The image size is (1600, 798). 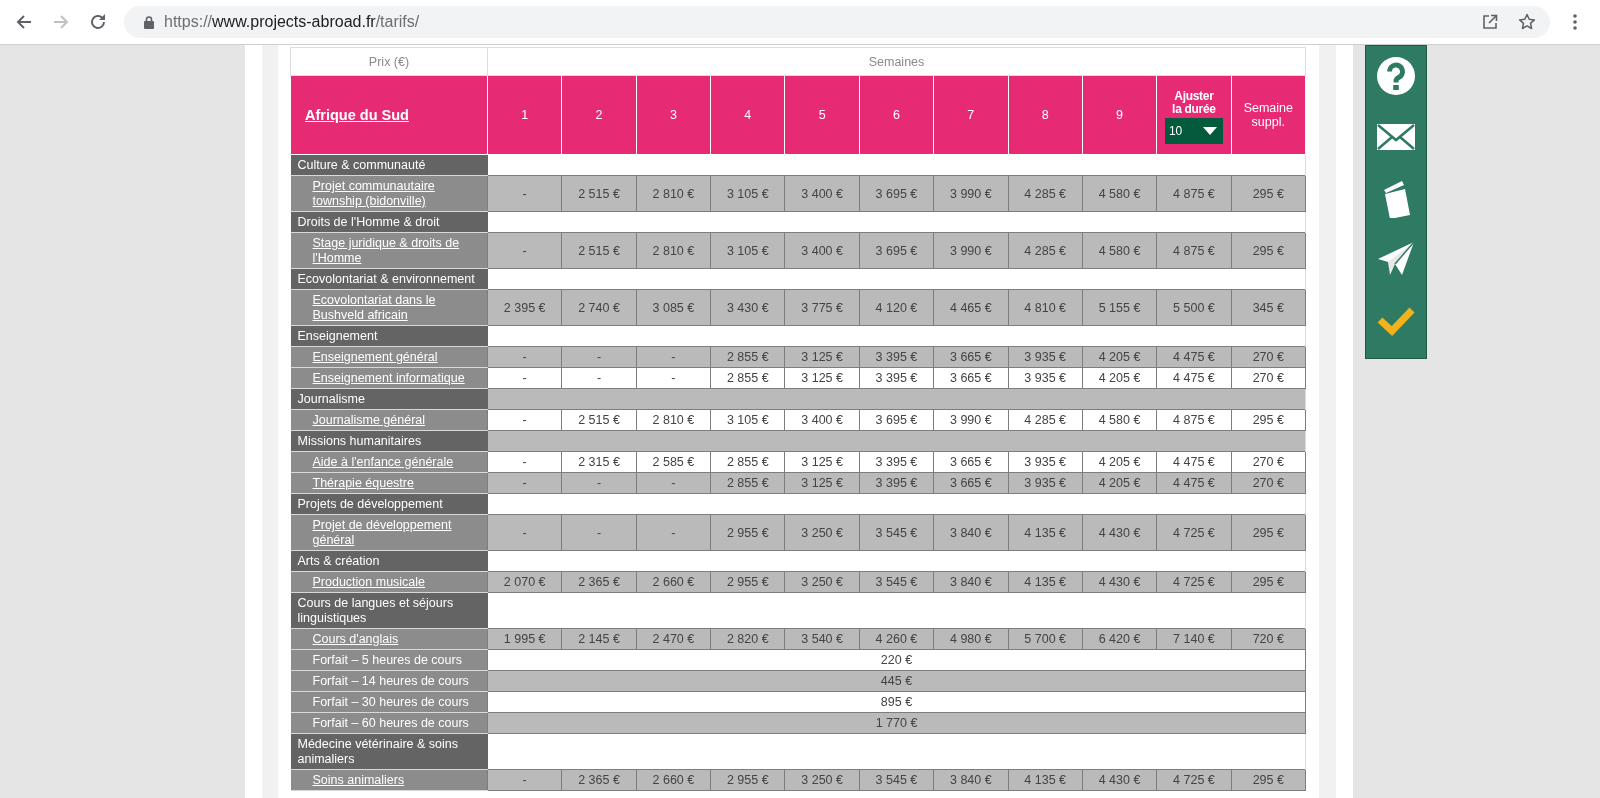 What do you see at coordinates (970, 307) in the screenshot?
I see `price-cell: 4 465 €` at bounding box center [970, 307].